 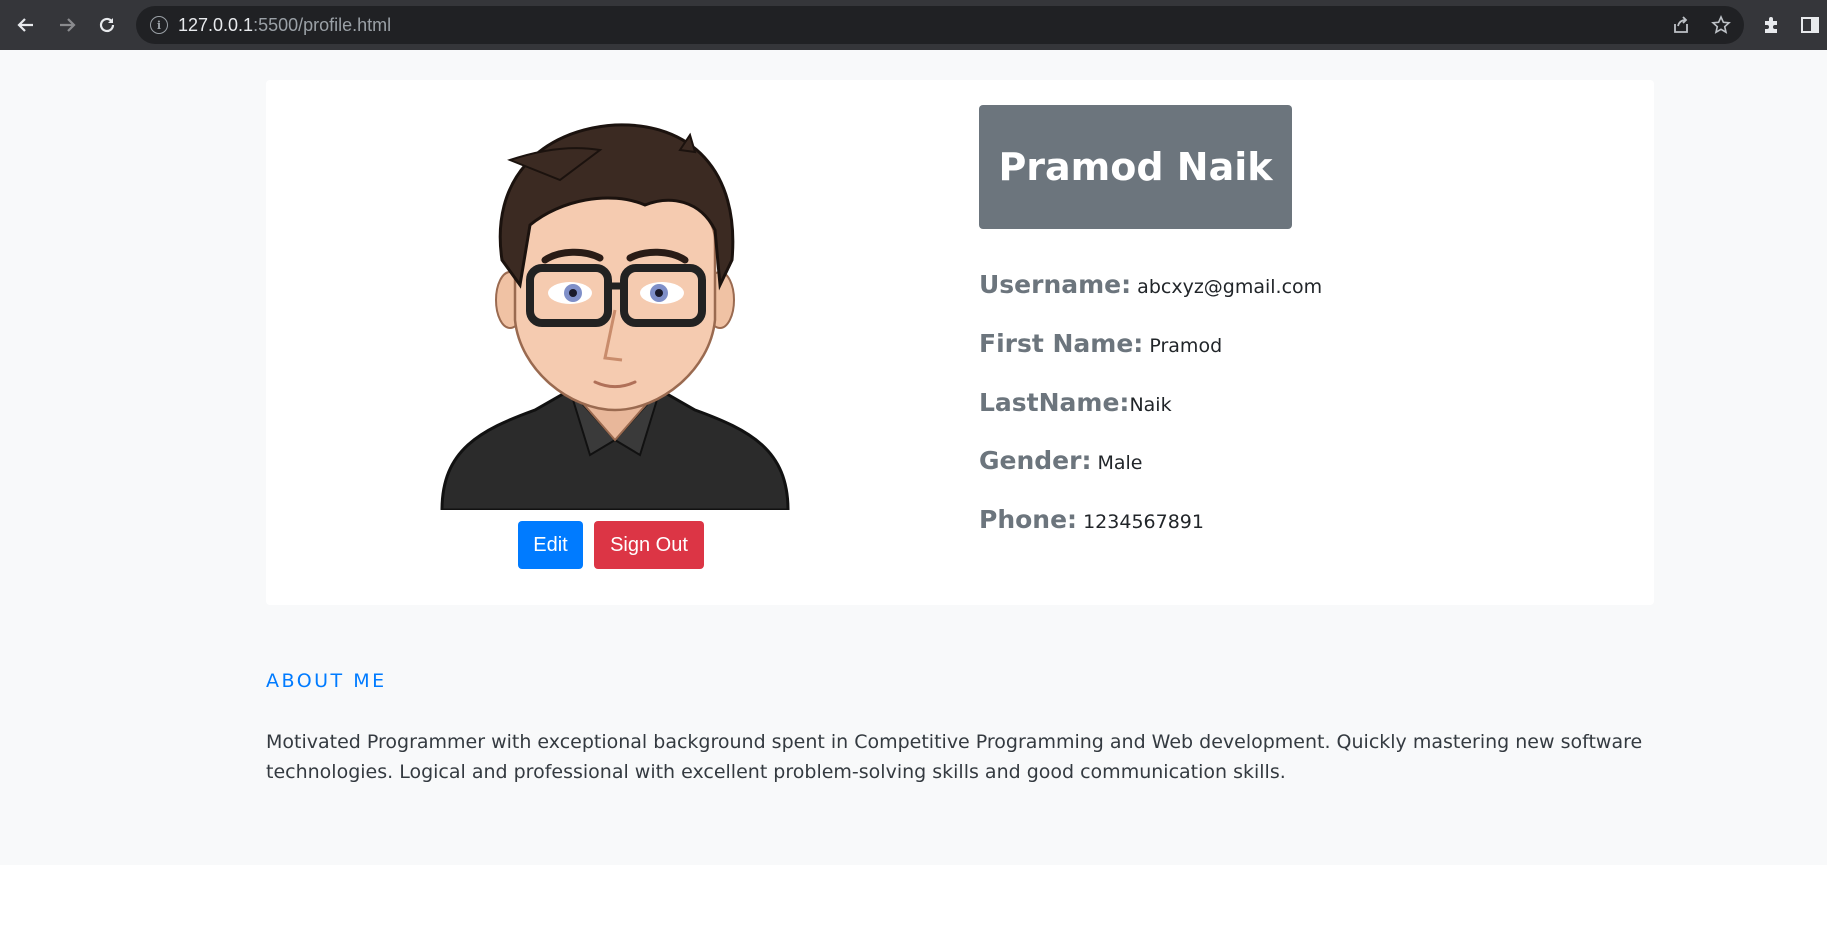 What do you see at coordinates (1721, 25) in the screenshot?
I see `star-icon` at bounding box center [1721, 25].